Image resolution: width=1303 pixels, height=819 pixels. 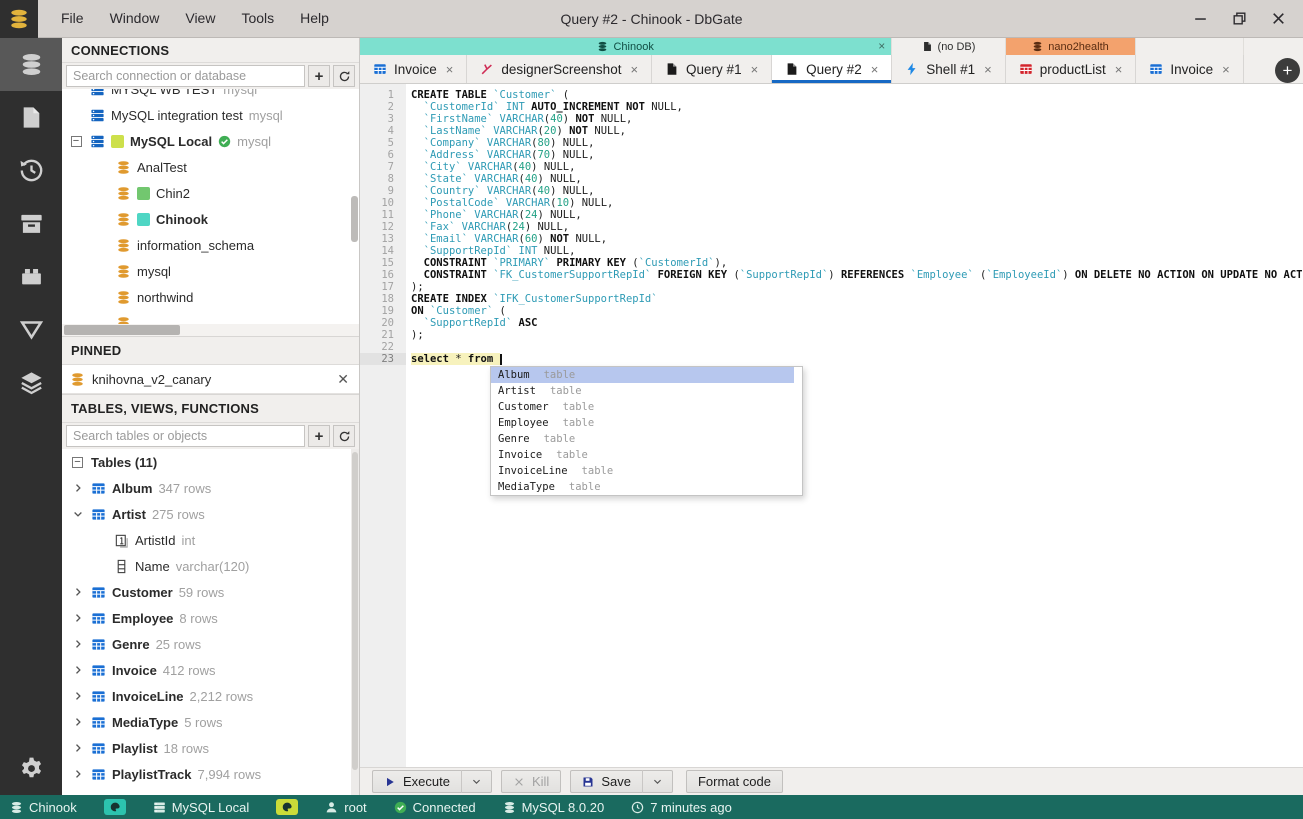 What do you see at coordinates (416, 781) in the screenshot?
I see `execute-button: Execute` at bounding box center [416, 781].